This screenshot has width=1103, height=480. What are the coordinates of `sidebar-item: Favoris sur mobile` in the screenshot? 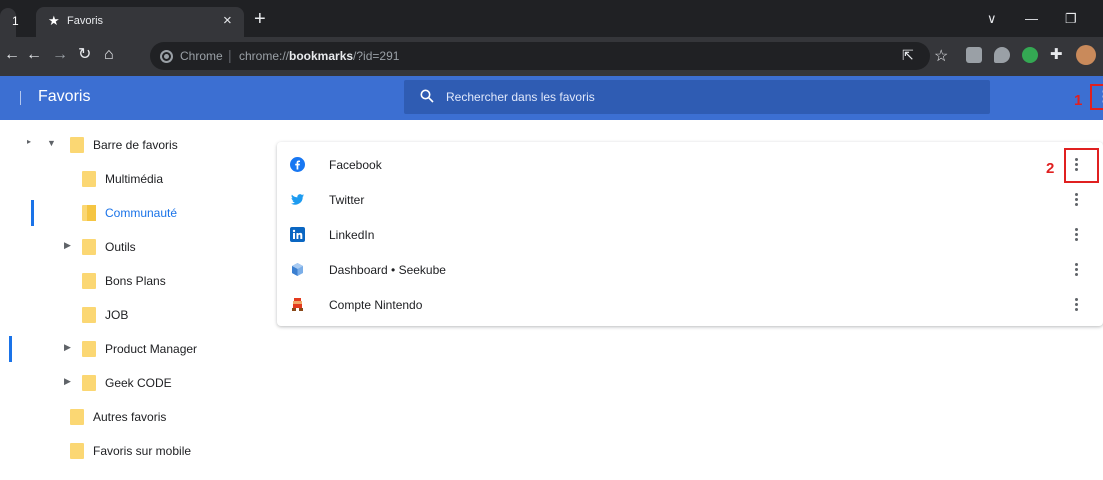 It's located at (130, 451).